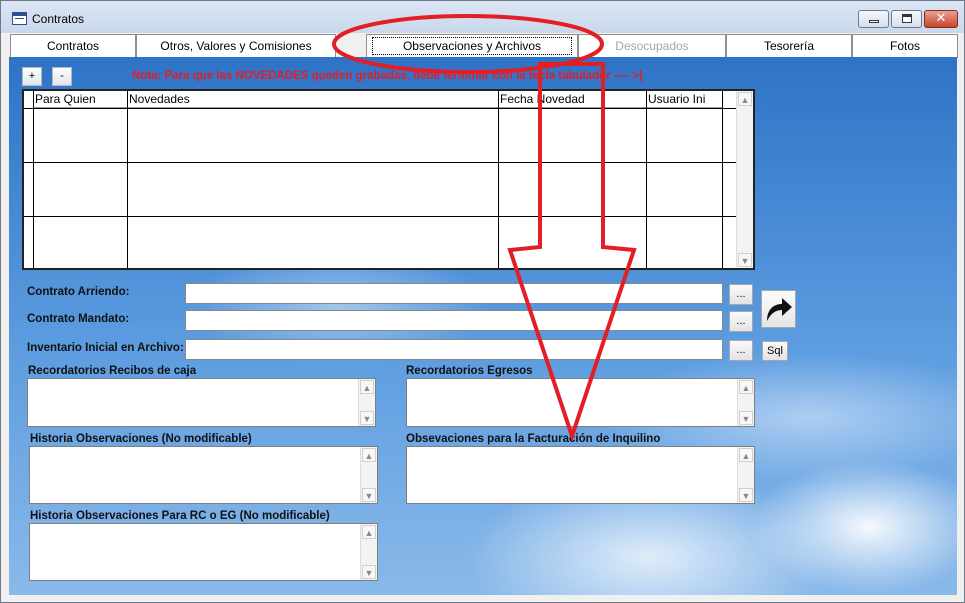 The image size is (965, 603). What do you see at coordinates (313, 99) in the screenshot?
I see `column-header-novedades: Novedades` at bounding box center [313, 99].